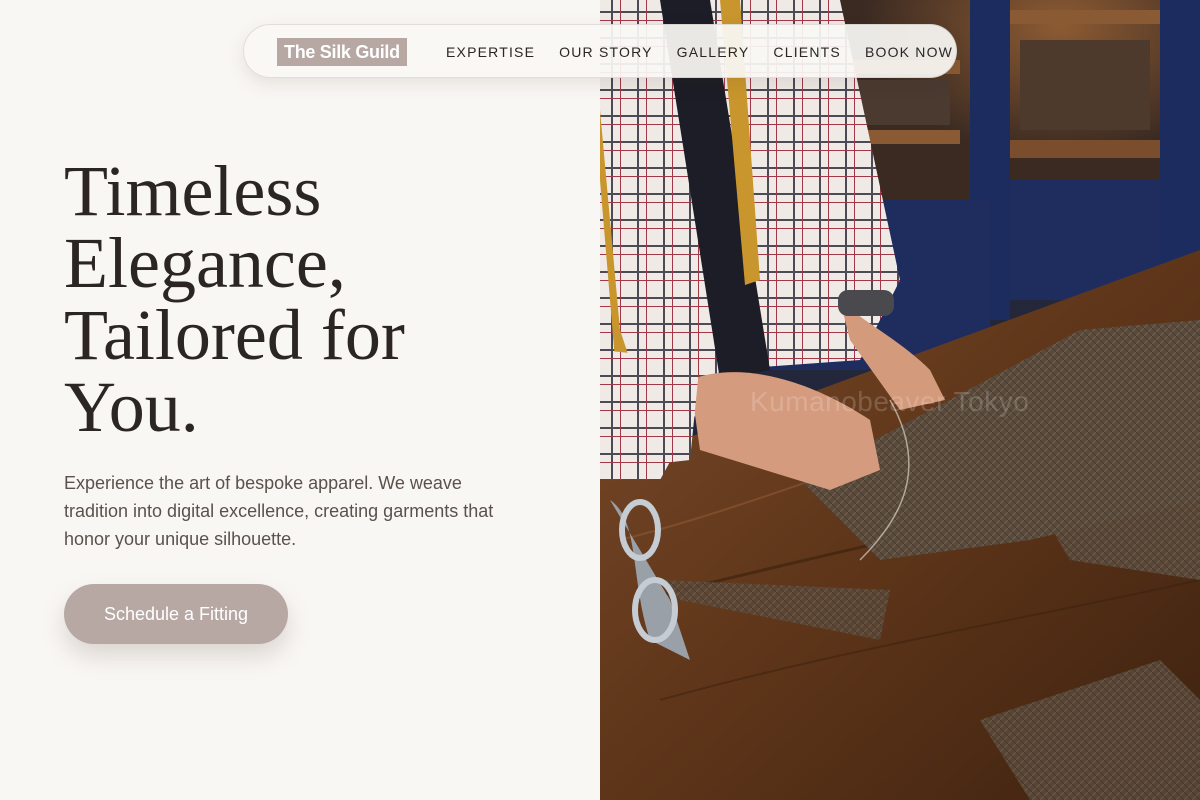 This screenshot has height=800, width=1200. What do you see at coordinates (342, 52) in the screenshot?
I see `brand-logo: The Silk Guild` at bounding box center [342, 52].